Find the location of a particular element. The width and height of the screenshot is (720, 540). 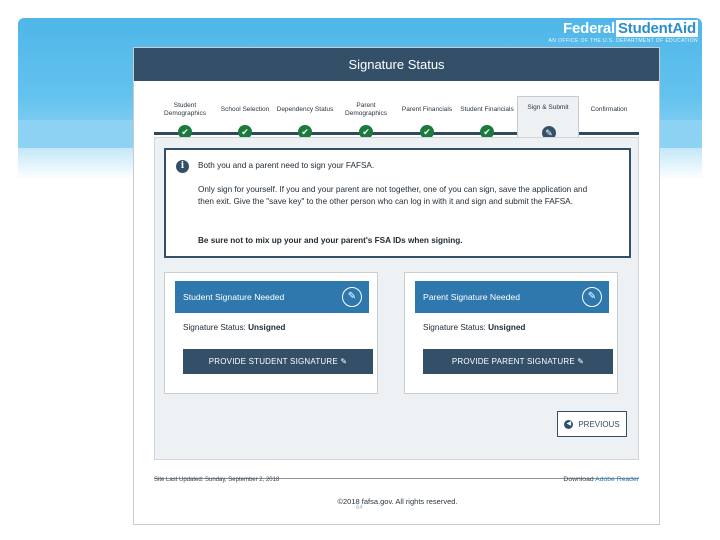

parent-signature-status: Signature Status: Unsigned is located at coordinates (474, 327).